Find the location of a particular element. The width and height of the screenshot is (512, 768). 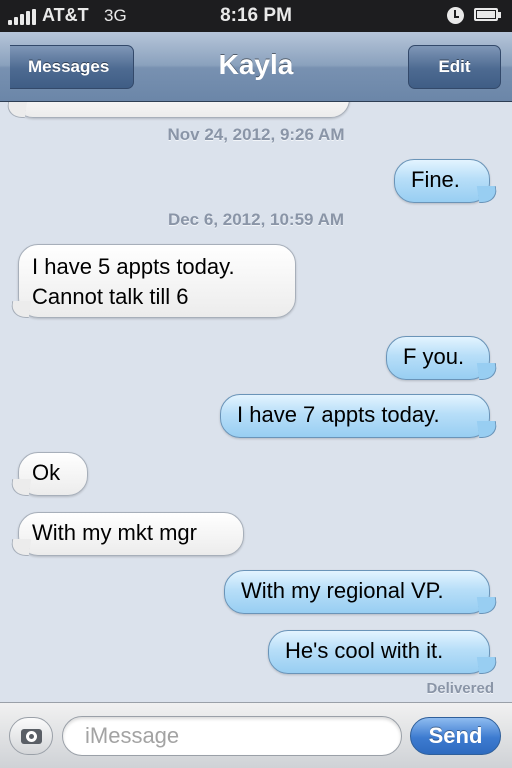

outgoing-message: I have 7 appts today. is located at coordinates (355, 416).